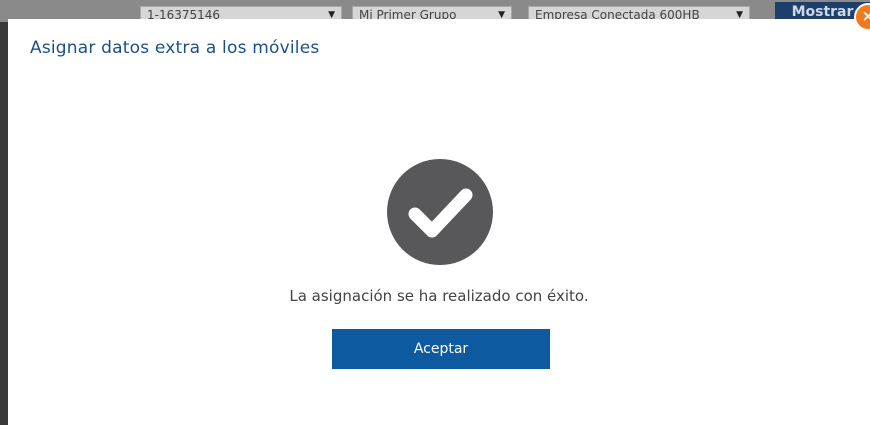 The width and height of the screenshot is (870, 425). I want to click on background-sidebar, so click(4, 223).